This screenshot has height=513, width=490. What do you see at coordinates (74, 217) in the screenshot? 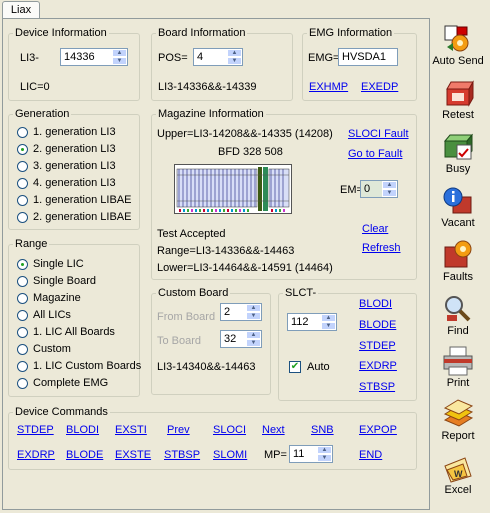
I see `generation-option-6: 2. generation LIBAE` at bounding box center [74, 217].